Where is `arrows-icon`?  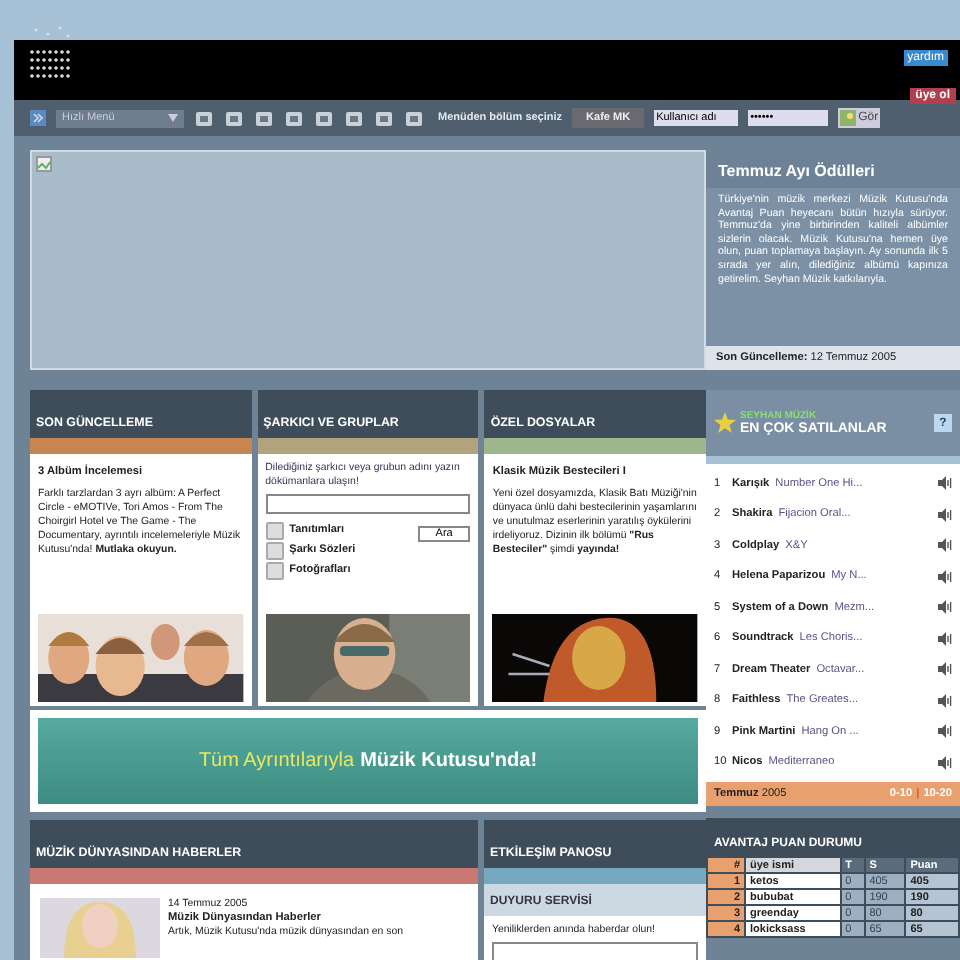 arrows-icon is located at coordinates (38, 118).